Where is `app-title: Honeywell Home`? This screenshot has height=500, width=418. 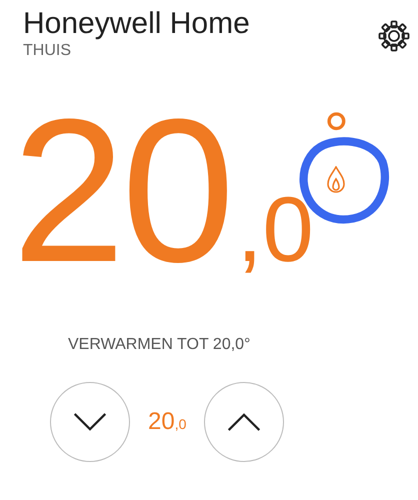 app-title: Honeywell Home is located at coordinates (136, 24).